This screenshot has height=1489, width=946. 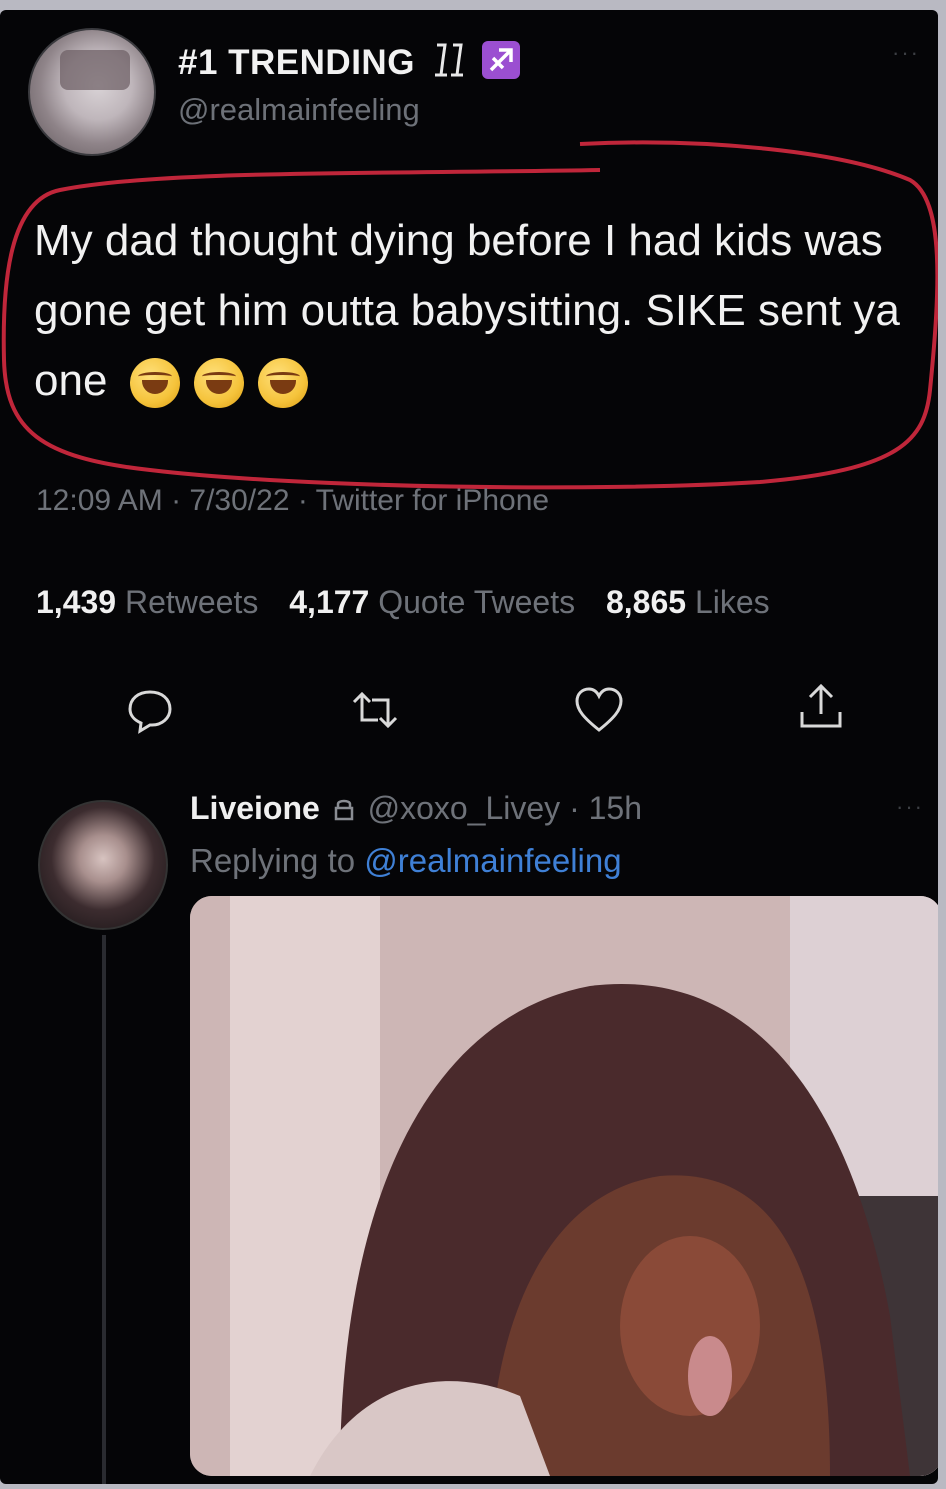 I want to click on replying-to: Replying to @realmainfeeling, so click(x=406, y=861).